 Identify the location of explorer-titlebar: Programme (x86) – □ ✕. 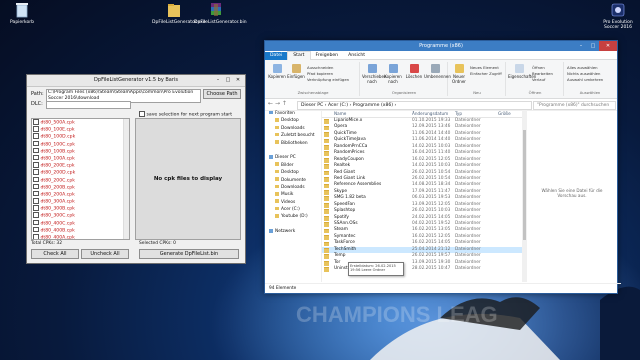
(441, 46).